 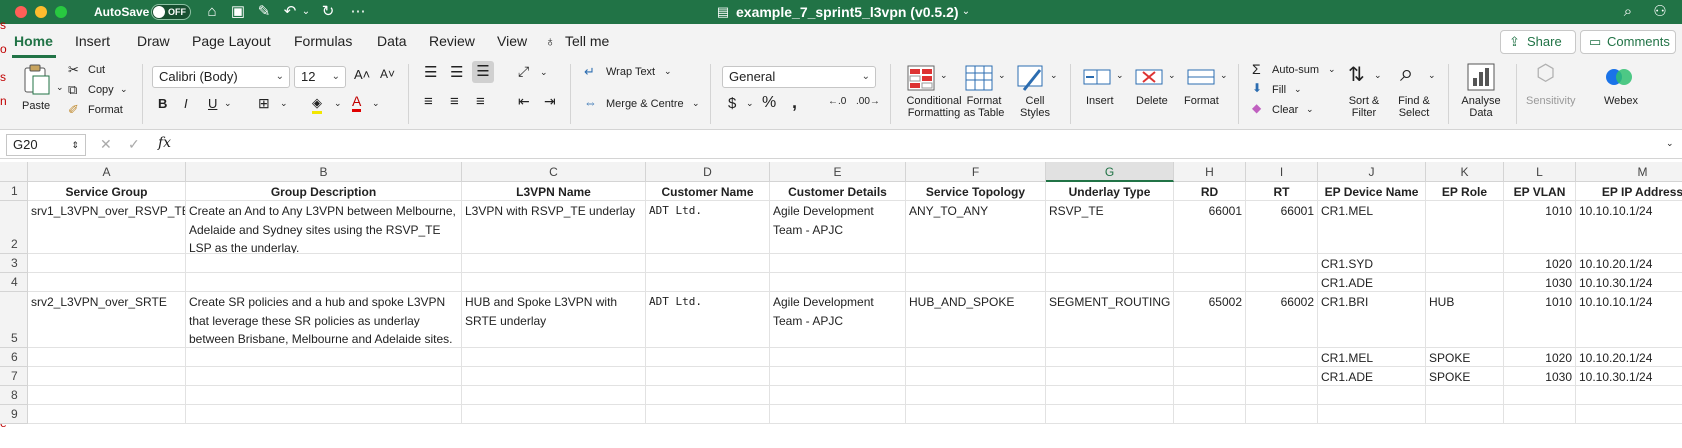 I want to click on zoom-window-button, so click(x=61, y=12).